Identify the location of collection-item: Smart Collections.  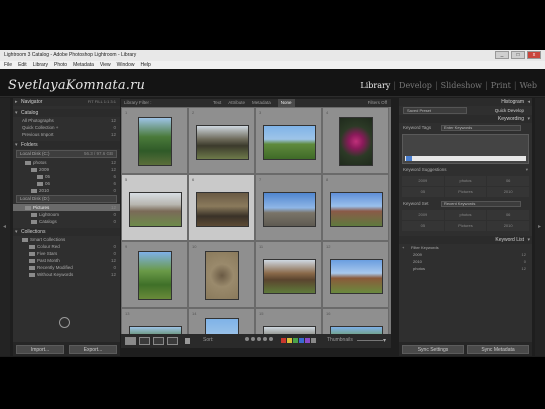
(66, 239).